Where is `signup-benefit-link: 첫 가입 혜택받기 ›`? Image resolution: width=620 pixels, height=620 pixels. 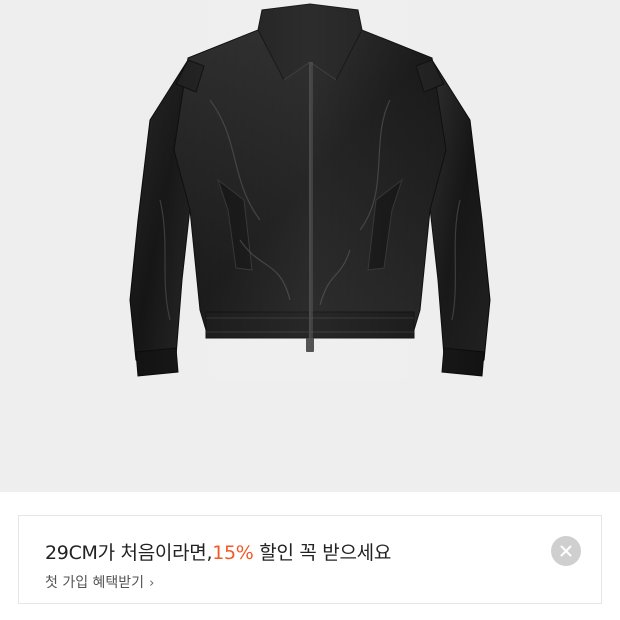
signup-benefit-link: 첫 가입 혜택받기 › is located at coordinates (99, 582).